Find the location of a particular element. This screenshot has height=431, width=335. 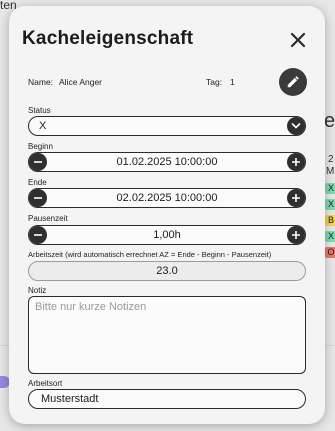

start-datetime-field: 01.02.2025 10:00:00 is located at coordinates (167, 162).